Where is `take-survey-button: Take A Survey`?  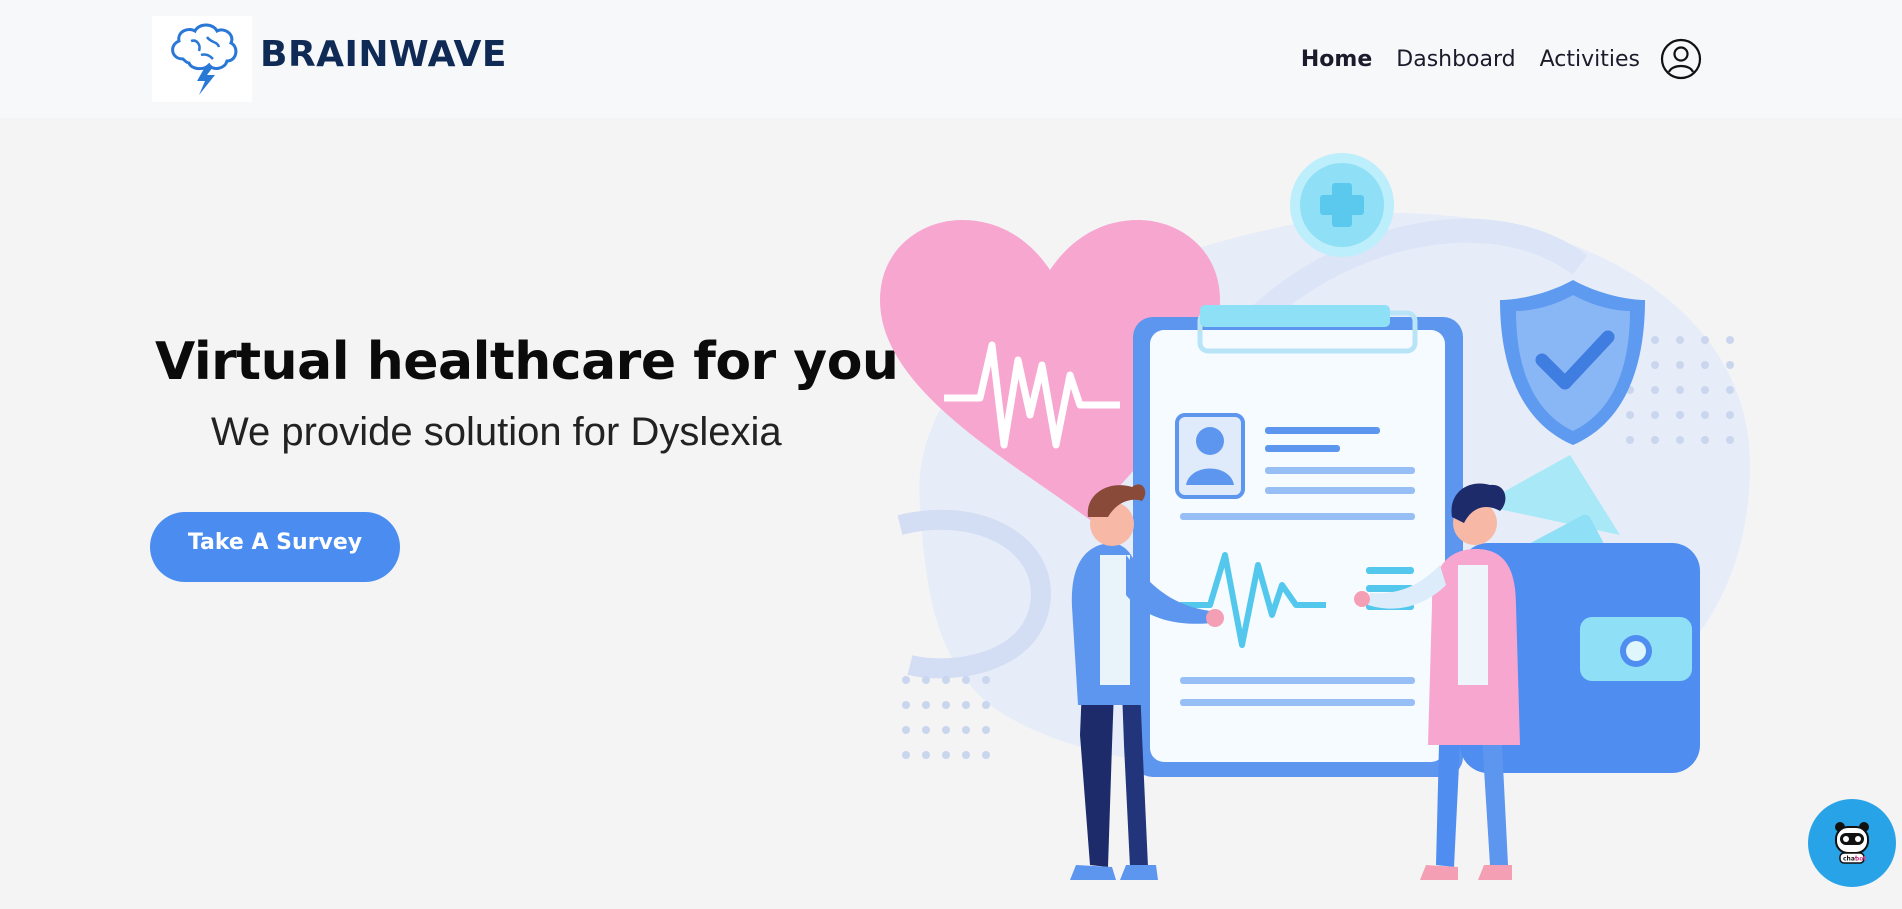 take-survey-button: Take A Survey is located at coordinates (275, 547).